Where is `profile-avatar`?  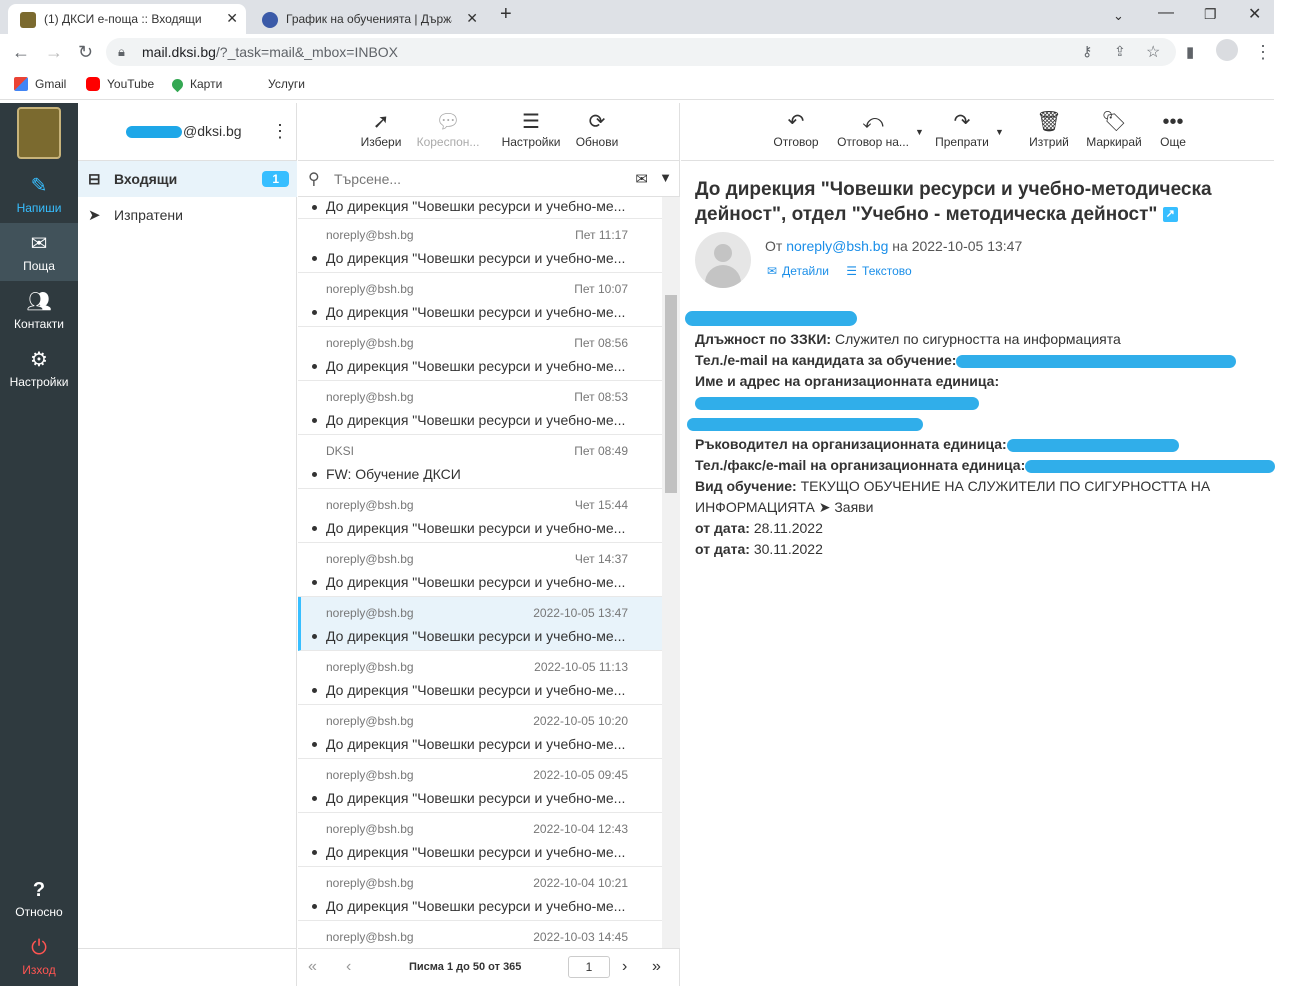 profile-avatar is located at coordinates (1227, 50).